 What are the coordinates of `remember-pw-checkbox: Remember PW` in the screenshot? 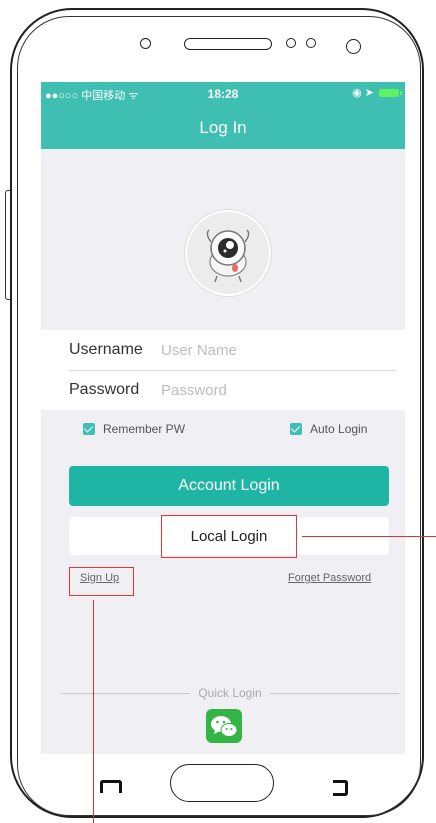 It's located at (134, 429).